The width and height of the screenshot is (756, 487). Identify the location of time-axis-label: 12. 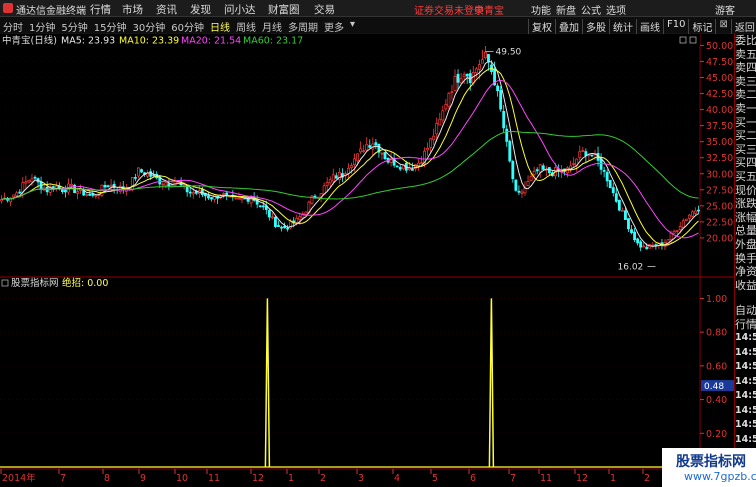
(258, 478).